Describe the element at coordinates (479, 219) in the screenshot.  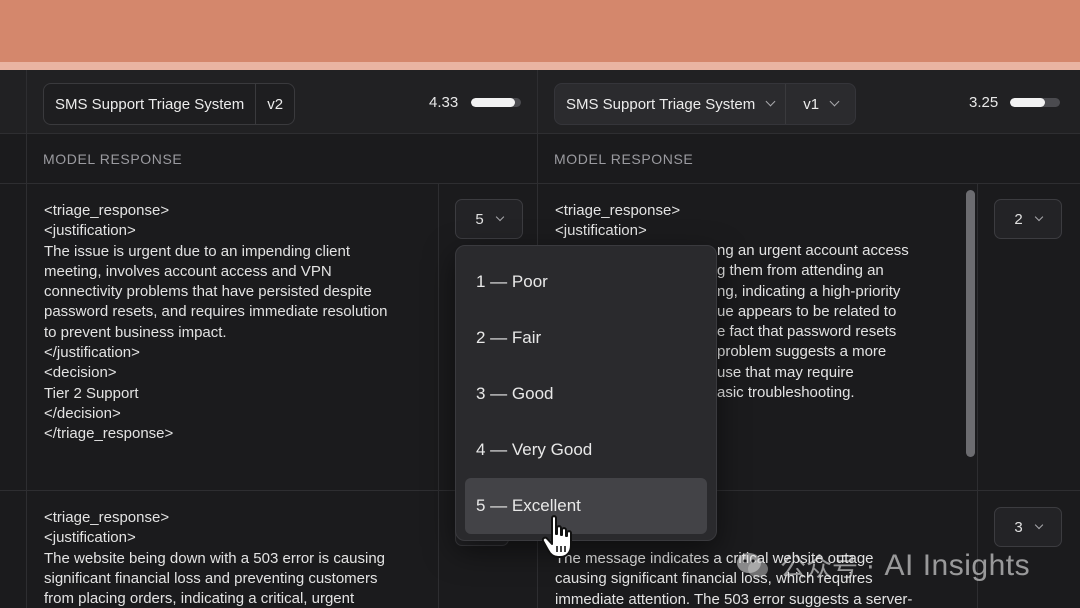
I see `rating-value: 5` at that location.